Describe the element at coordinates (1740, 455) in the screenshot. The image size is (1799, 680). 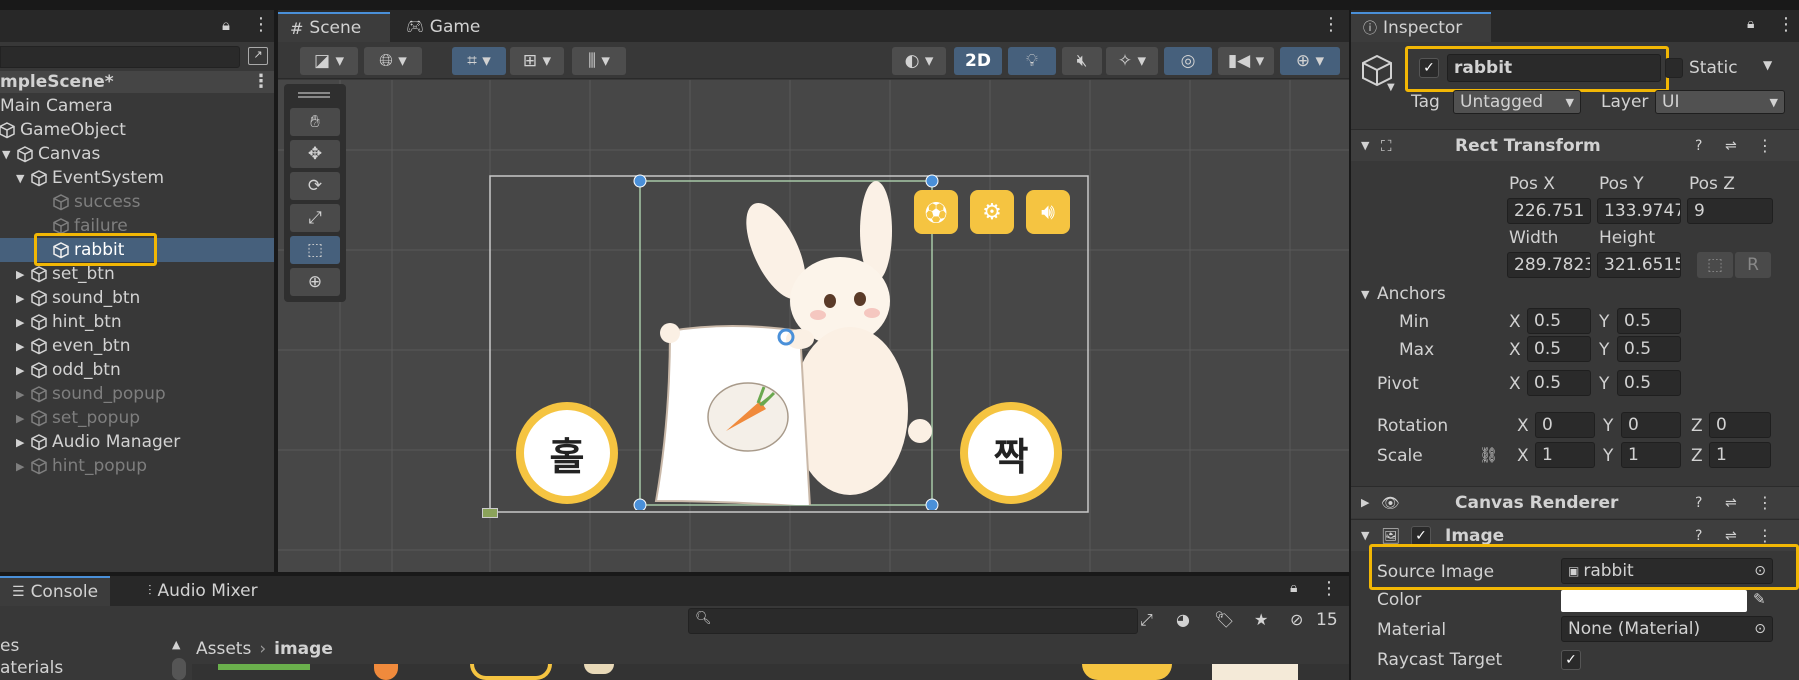
I see `scale-z-field: 1` at that location.